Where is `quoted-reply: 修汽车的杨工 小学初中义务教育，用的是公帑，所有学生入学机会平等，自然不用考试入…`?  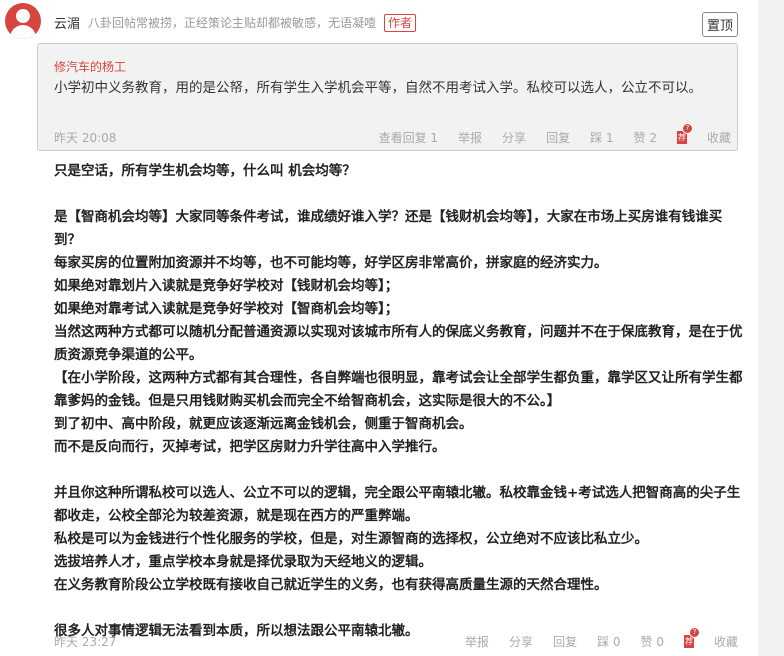 quoted-reply: 修汽车的杨工 小学初中义务教育，用的是公帑，所有学生入学机会平等，自然不用考试入… is located at coordinates (387, 97).